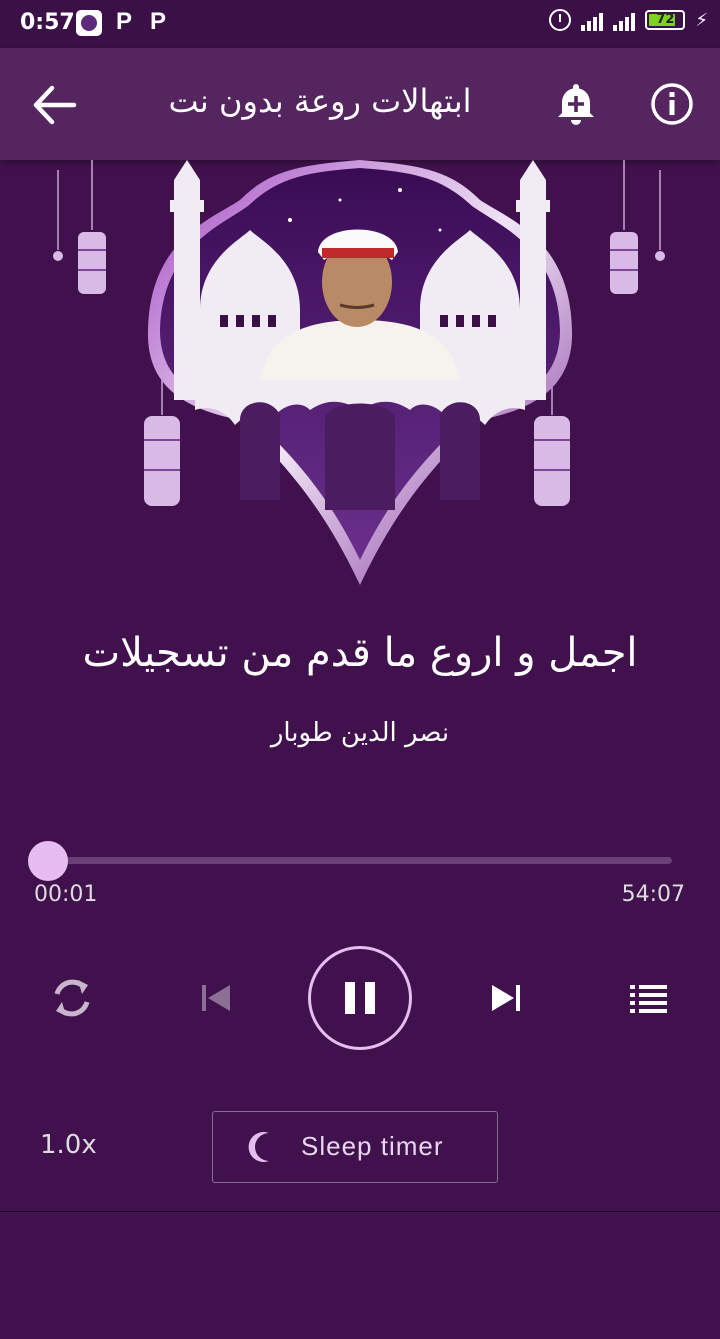  Describe the element at coordinates (360, 24) in the screenshot. I see `status-bar: 0:57 P P 72 ⚡` at that location.